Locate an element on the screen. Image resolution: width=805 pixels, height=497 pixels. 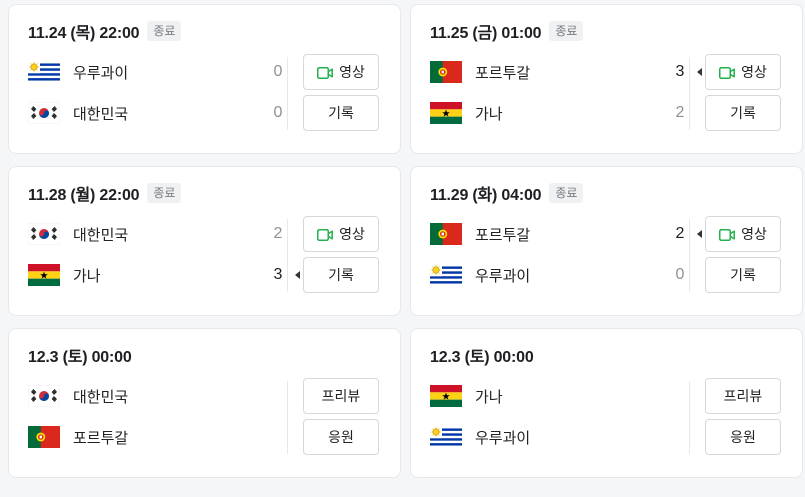
team-row: 우루과이 is located at coordinates (560, 437).